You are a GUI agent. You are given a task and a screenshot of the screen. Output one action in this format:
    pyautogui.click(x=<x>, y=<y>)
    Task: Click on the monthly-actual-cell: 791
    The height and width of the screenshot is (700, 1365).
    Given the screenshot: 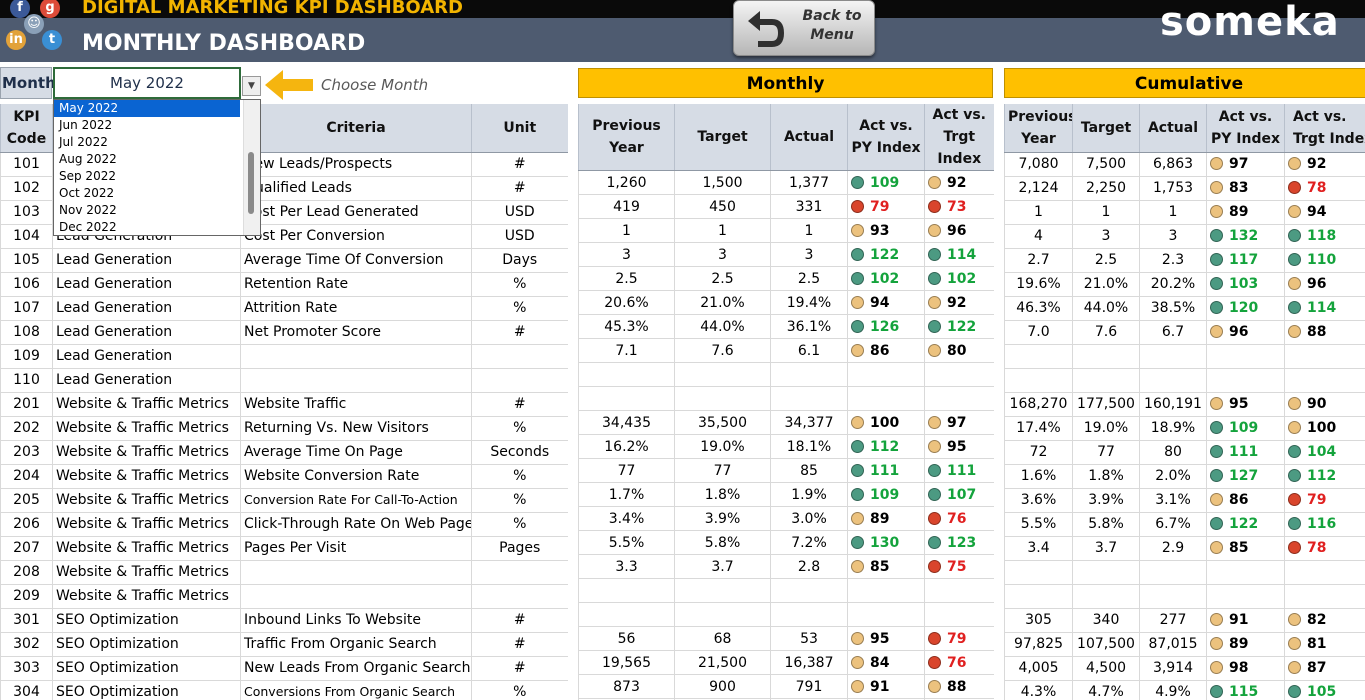 What is the action you would take?
    pyautogui.click(x=809, y=686)
    